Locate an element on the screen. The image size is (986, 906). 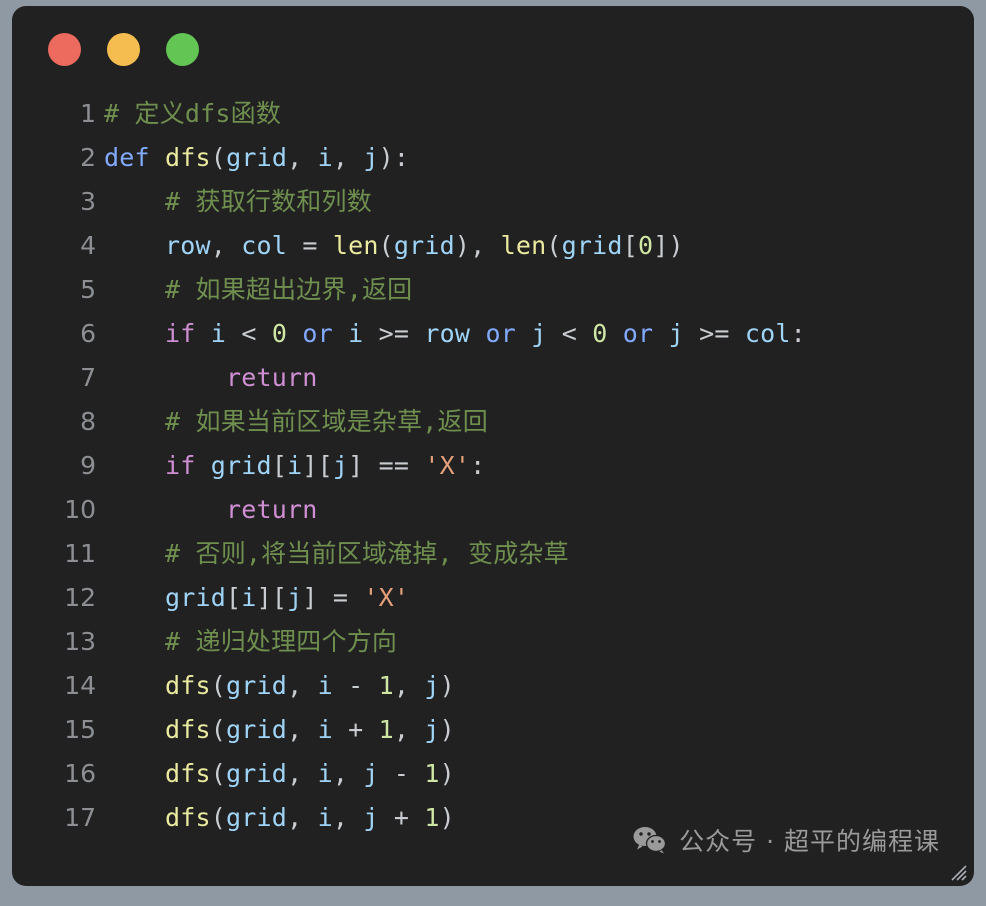
code-token: ( is located at coordinates (218, 685).